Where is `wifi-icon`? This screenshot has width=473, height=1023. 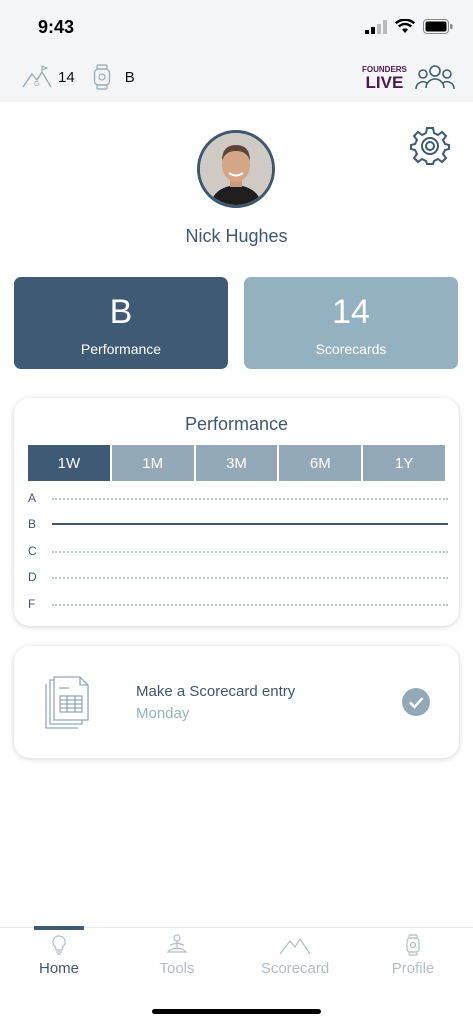
wifi-icon is located at coordinates (405, 26).